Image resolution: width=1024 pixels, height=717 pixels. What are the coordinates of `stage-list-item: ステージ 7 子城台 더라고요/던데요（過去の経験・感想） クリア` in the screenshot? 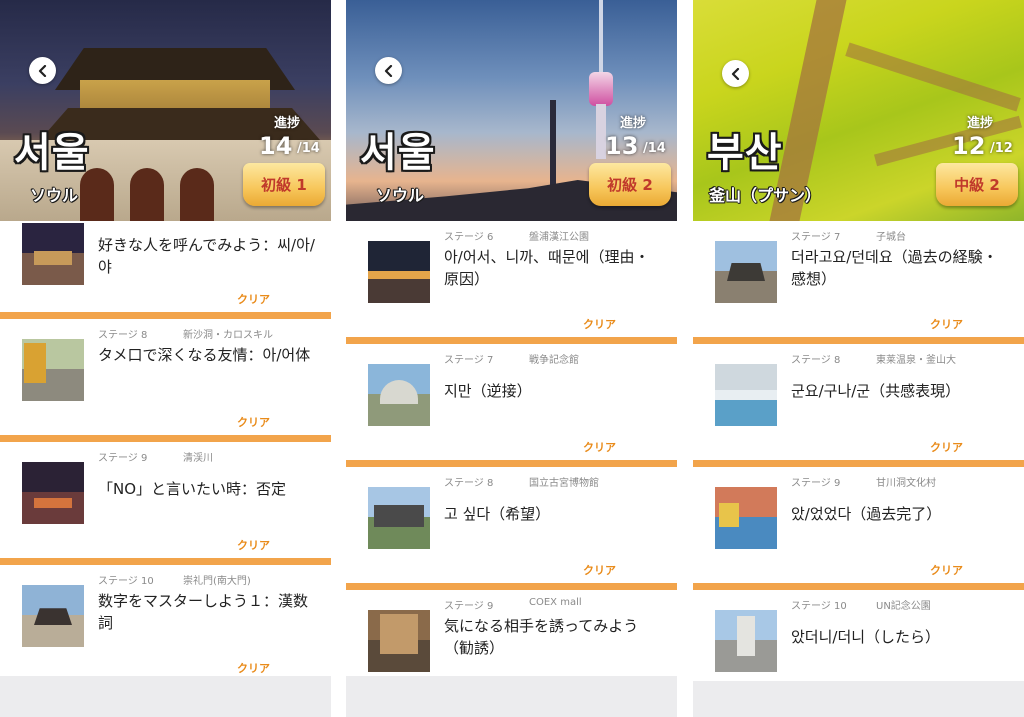 It's located at (858, 282).